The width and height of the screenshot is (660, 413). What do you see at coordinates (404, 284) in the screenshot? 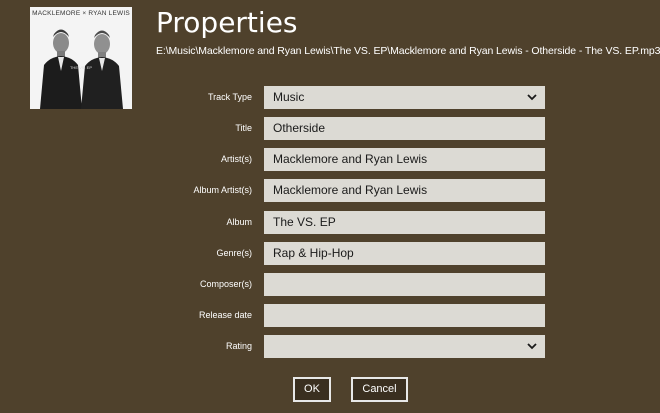
I see `composers-input` at bounding box center [404, 284].